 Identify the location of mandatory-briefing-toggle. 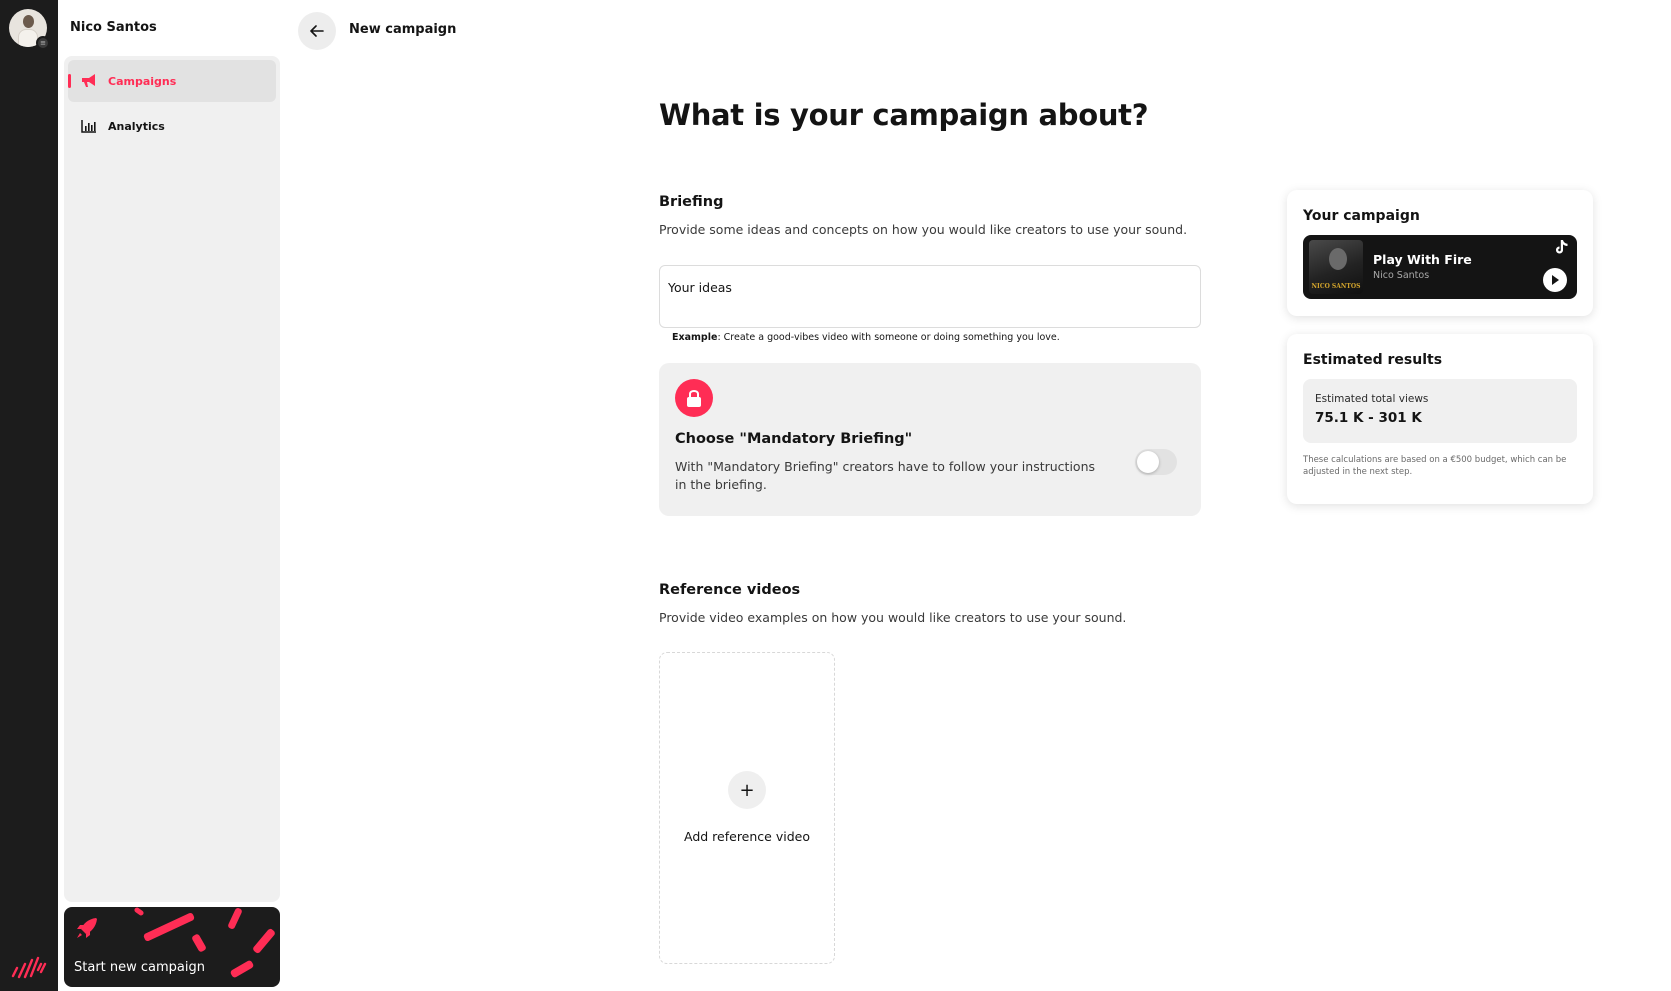
(1156, 462).